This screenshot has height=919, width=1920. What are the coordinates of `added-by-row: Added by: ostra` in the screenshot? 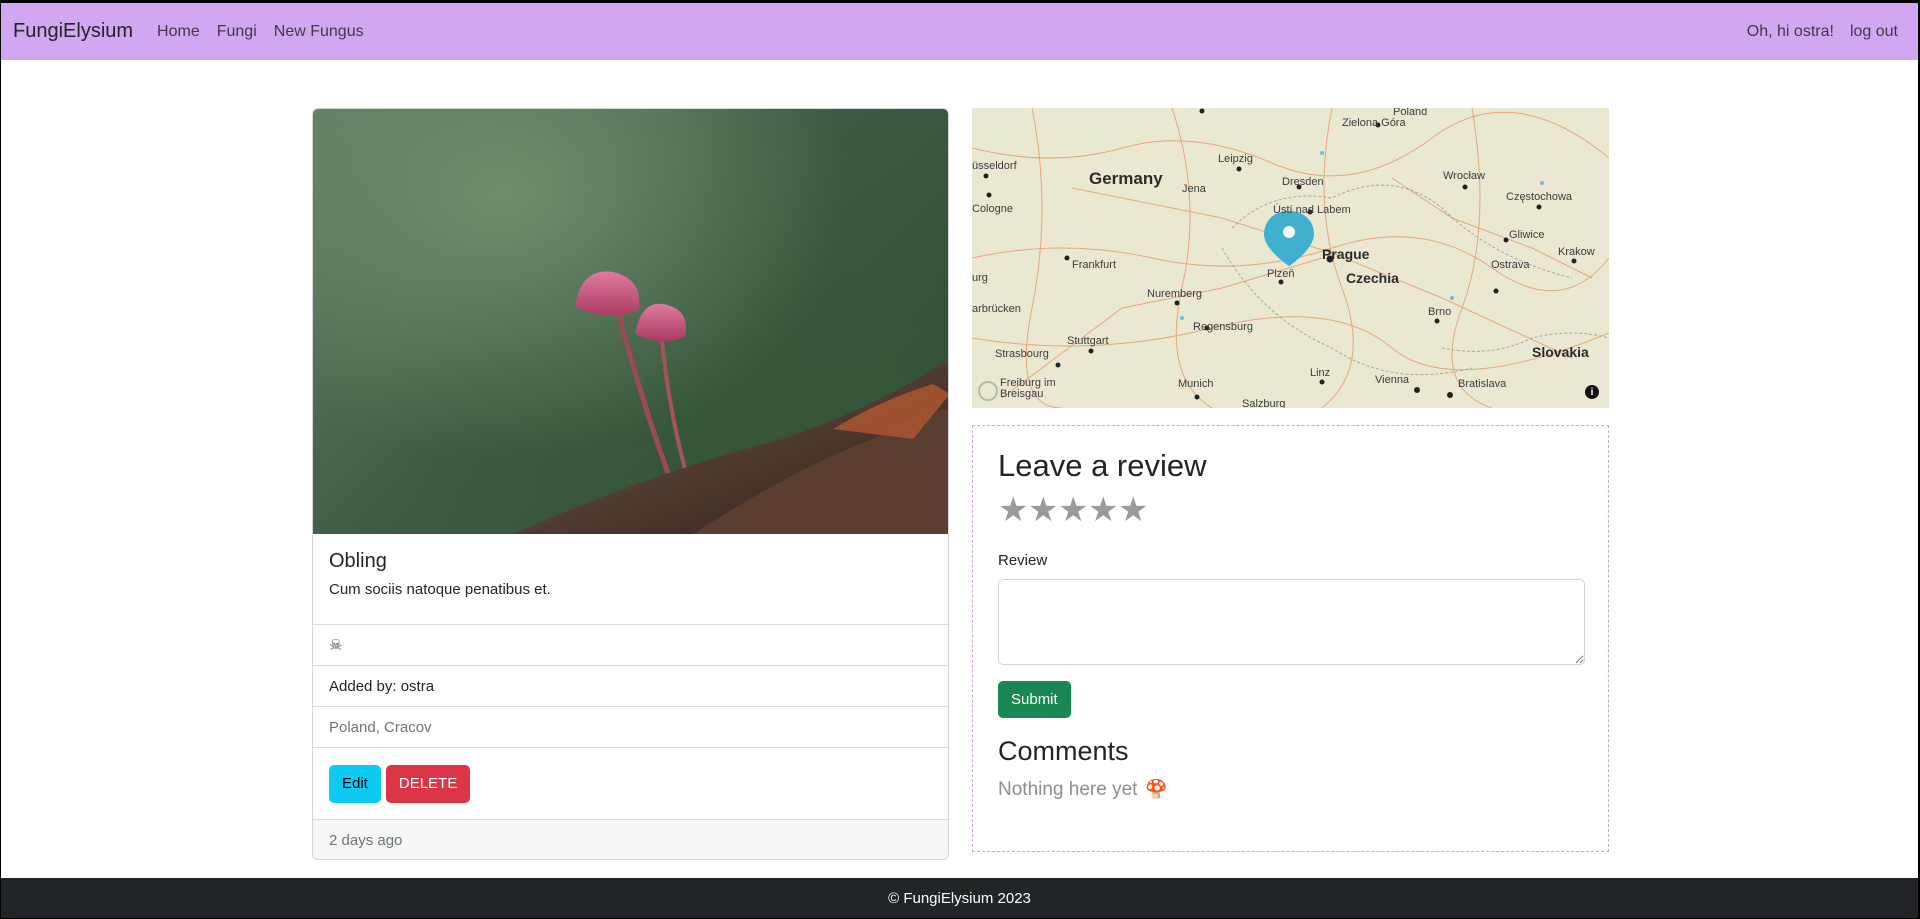 It's located at (630, 685).